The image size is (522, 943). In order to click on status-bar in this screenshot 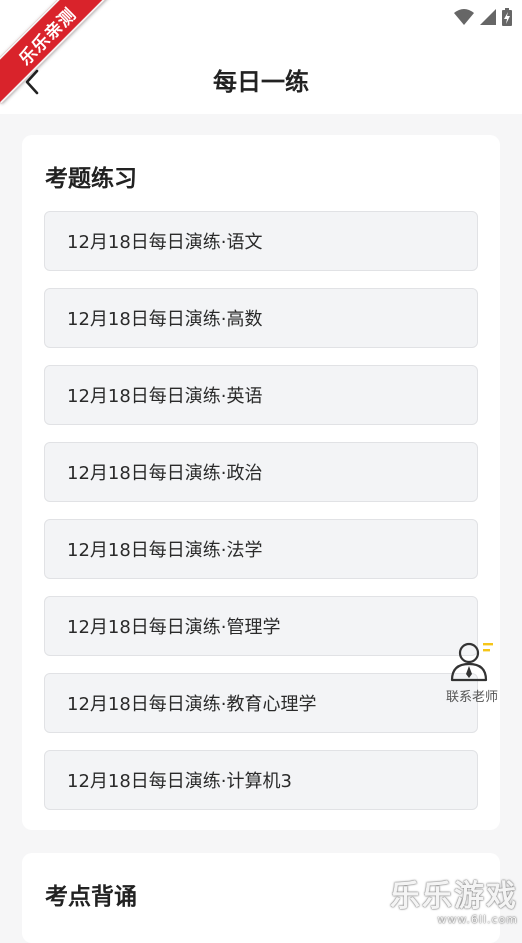, I will do `click(483, 17)`.